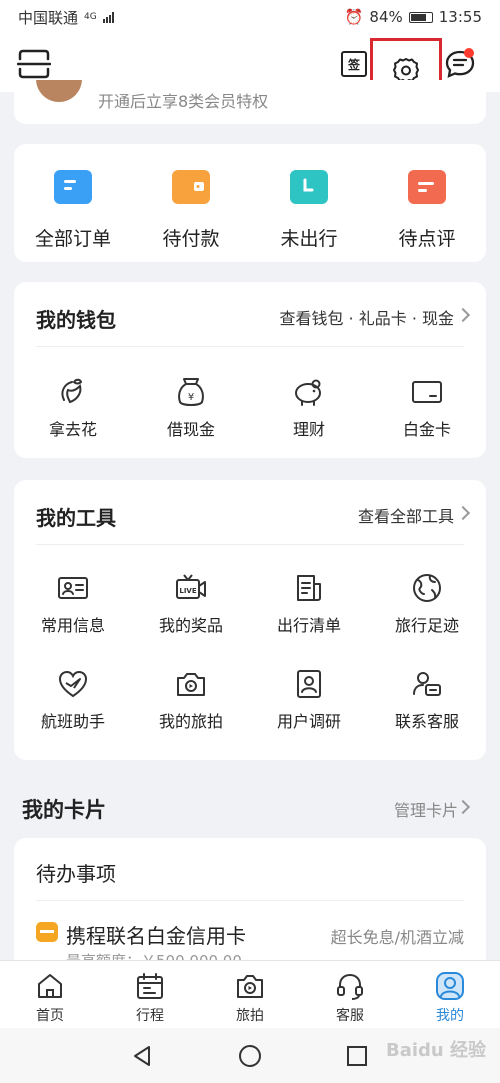  Describe the element at coordinates (309, 588) in the screenshot. I see `checklist-icon` at that location.